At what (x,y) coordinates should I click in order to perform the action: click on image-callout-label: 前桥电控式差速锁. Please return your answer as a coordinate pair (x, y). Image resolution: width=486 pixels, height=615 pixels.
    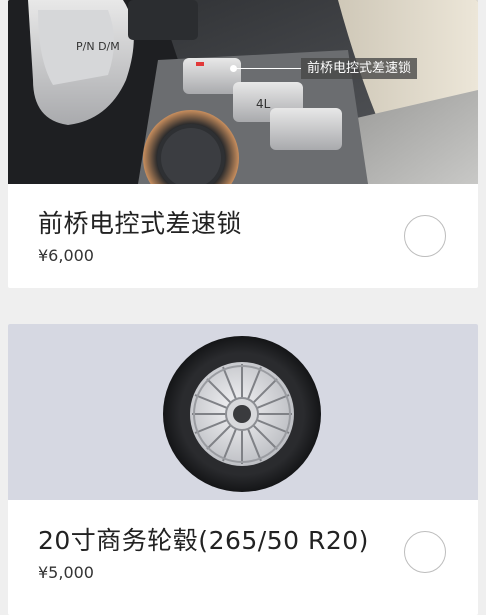
    Looking at the image, I should click on (359, 68).